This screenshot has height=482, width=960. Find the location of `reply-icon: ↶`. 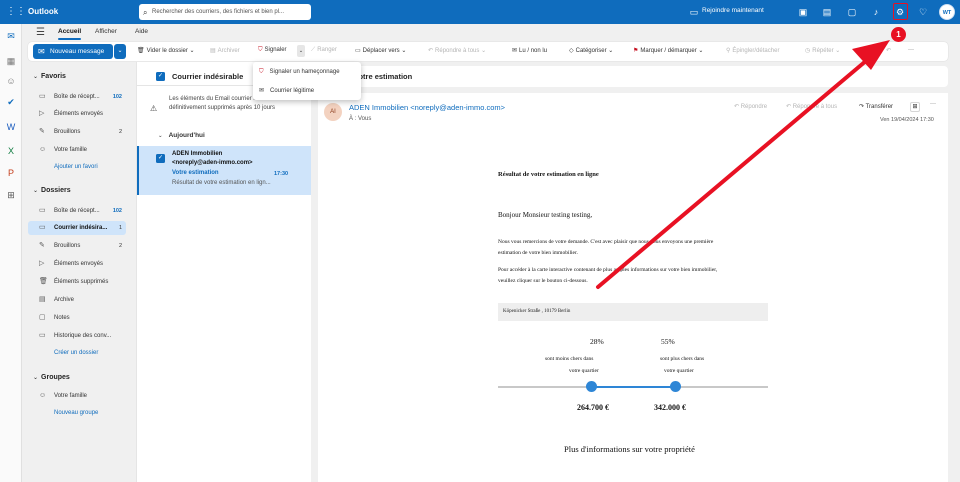

reply-icon: ↶ is located at coordinates (737, 107).